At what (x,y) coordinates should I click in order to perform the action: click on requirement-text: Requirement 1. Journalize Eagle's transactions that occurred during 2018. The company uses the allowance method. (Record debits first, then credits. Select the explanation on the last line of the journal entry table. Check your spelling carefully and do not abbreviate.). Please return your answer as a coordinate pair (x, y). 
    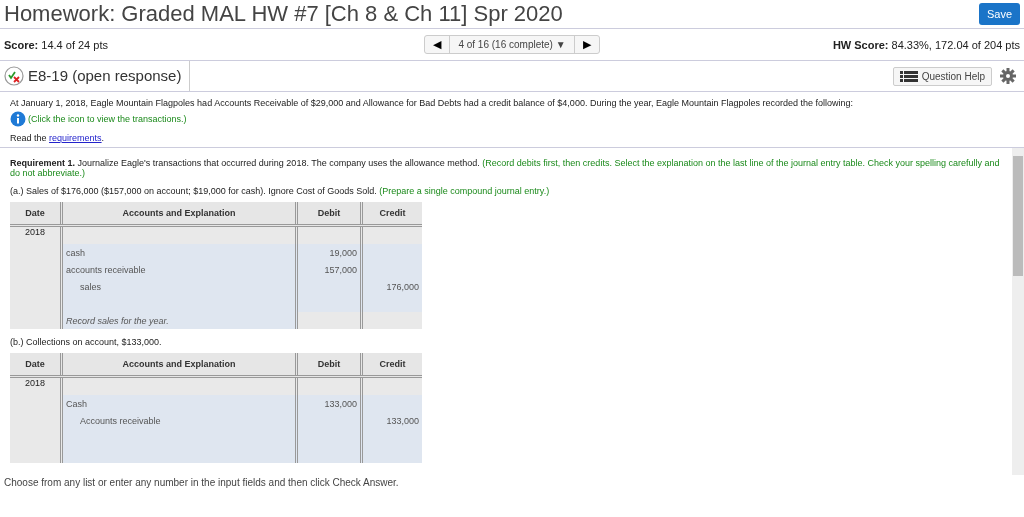
    Looking at the image, I should click on (505, 168).